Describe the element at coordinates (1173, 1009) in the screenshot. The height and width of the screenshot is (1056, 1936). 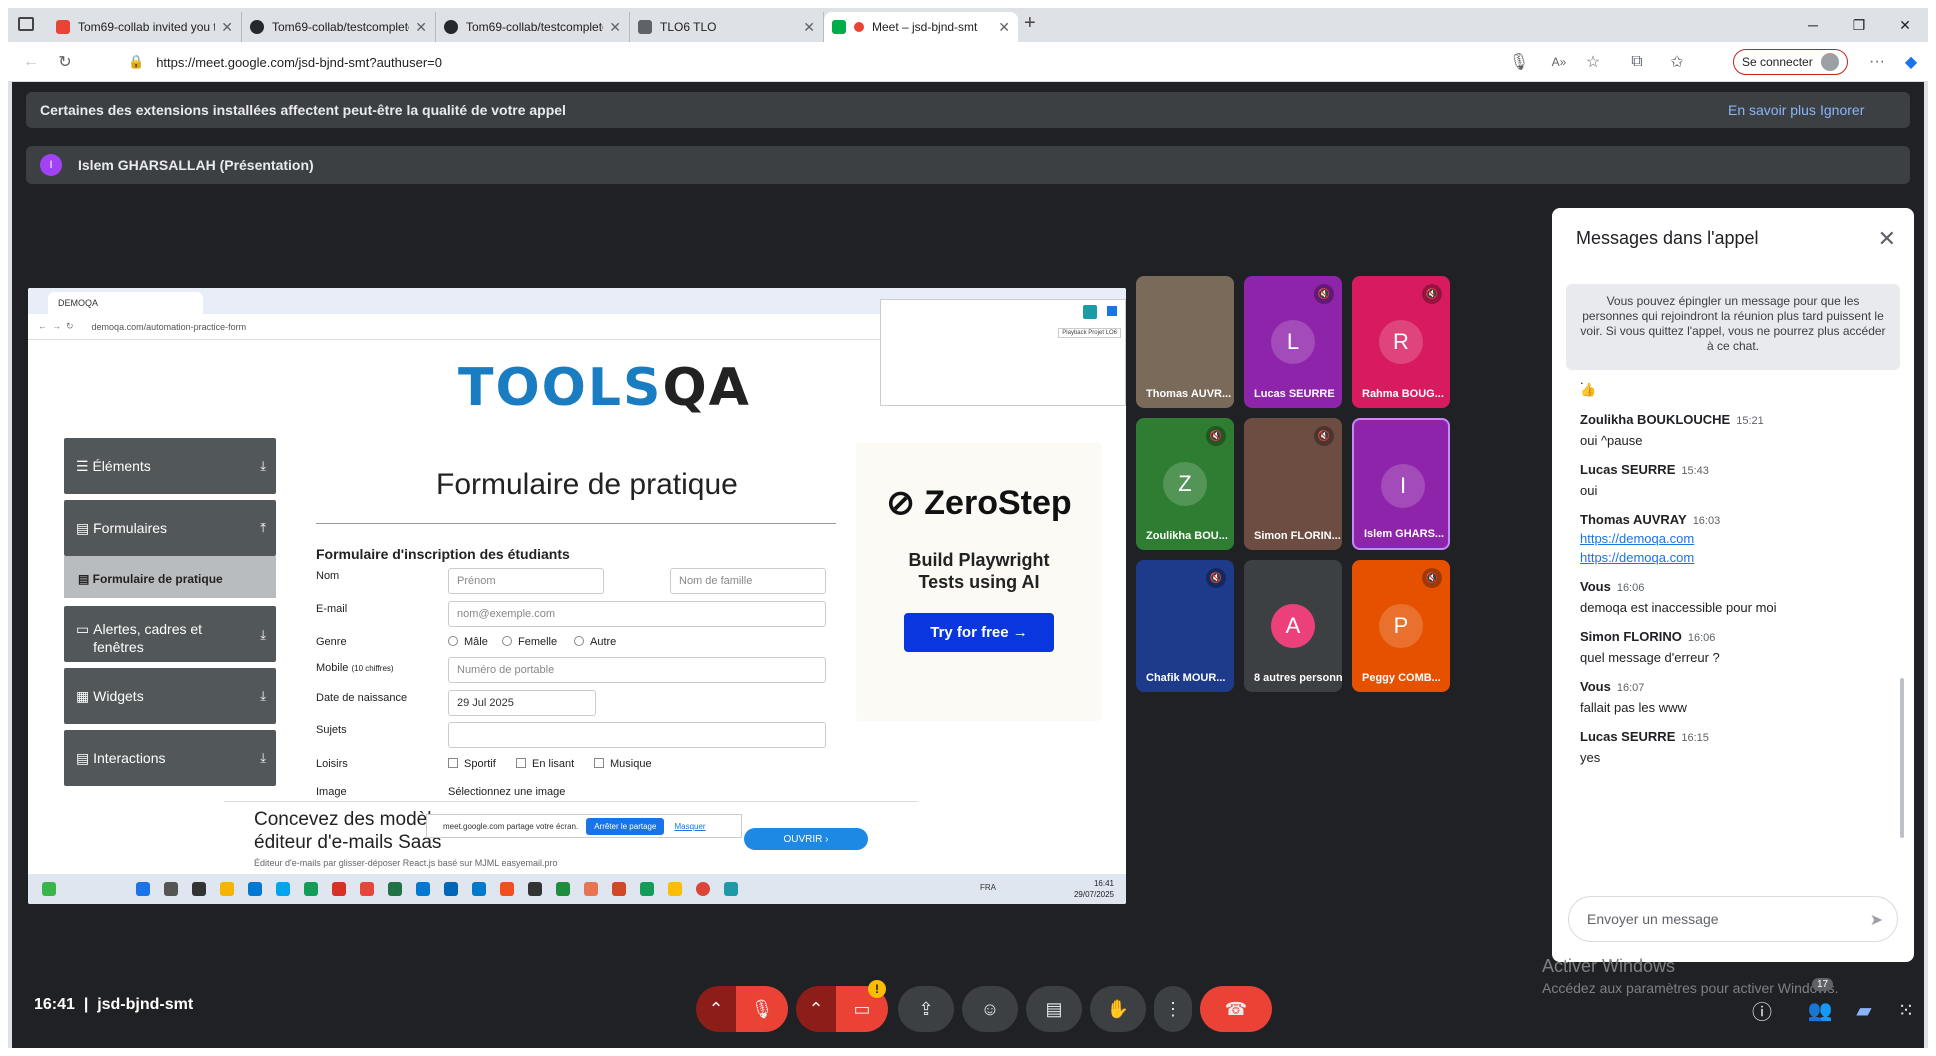
I see `more-options-button: ⋮` at that location.